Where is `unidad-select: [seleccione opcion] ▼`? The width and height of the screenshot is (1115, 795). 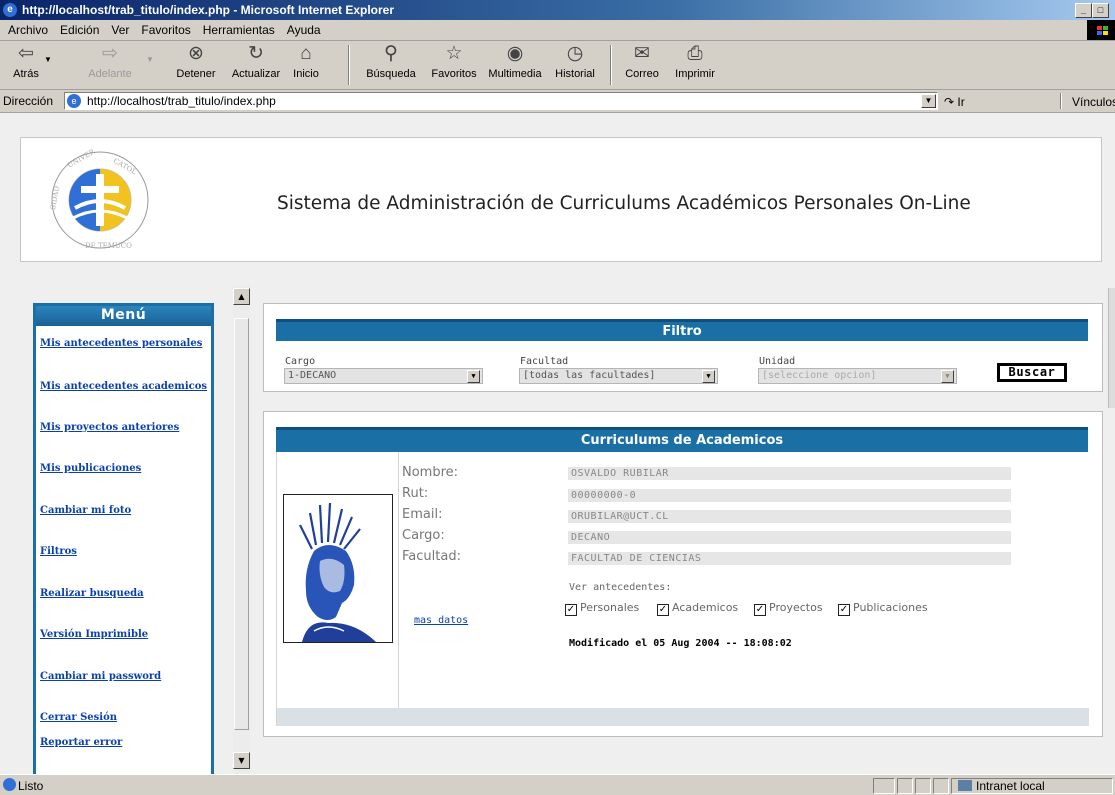
unidad-select: [seleccione opcion] ▼ is located at coordinates (857, 376).